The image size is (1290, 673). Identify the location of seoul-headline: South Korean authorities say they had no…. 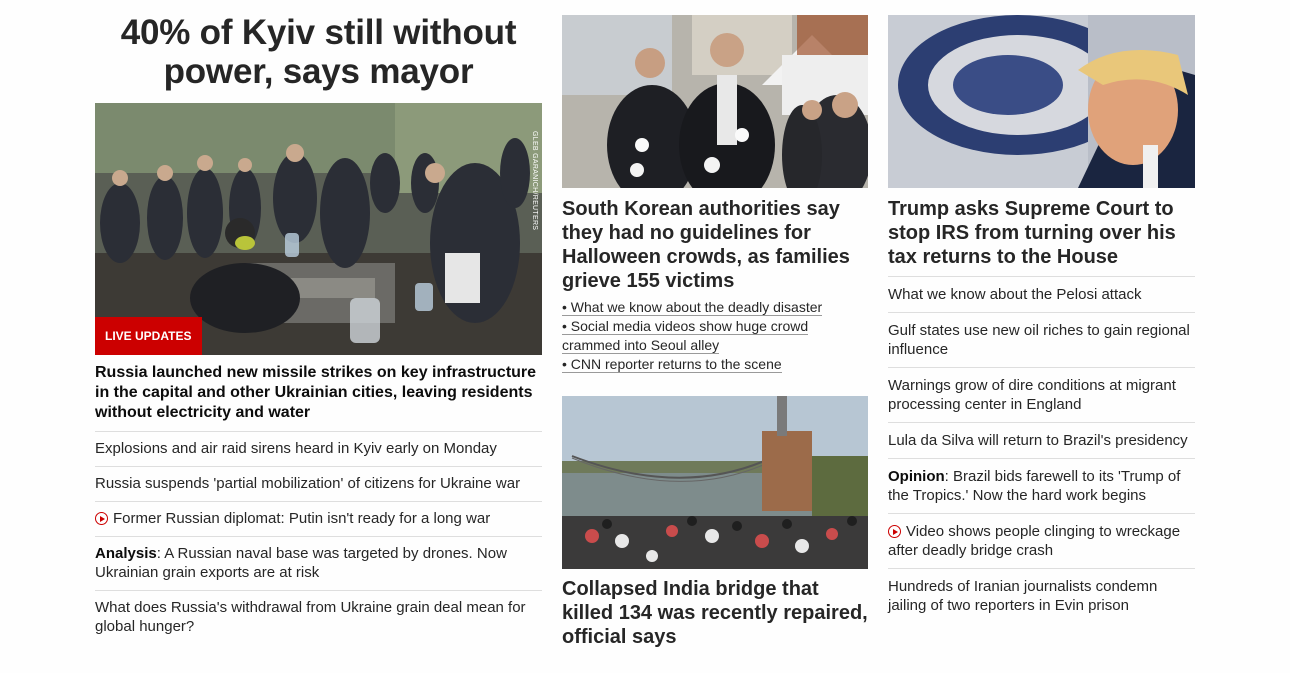
(715, 245).